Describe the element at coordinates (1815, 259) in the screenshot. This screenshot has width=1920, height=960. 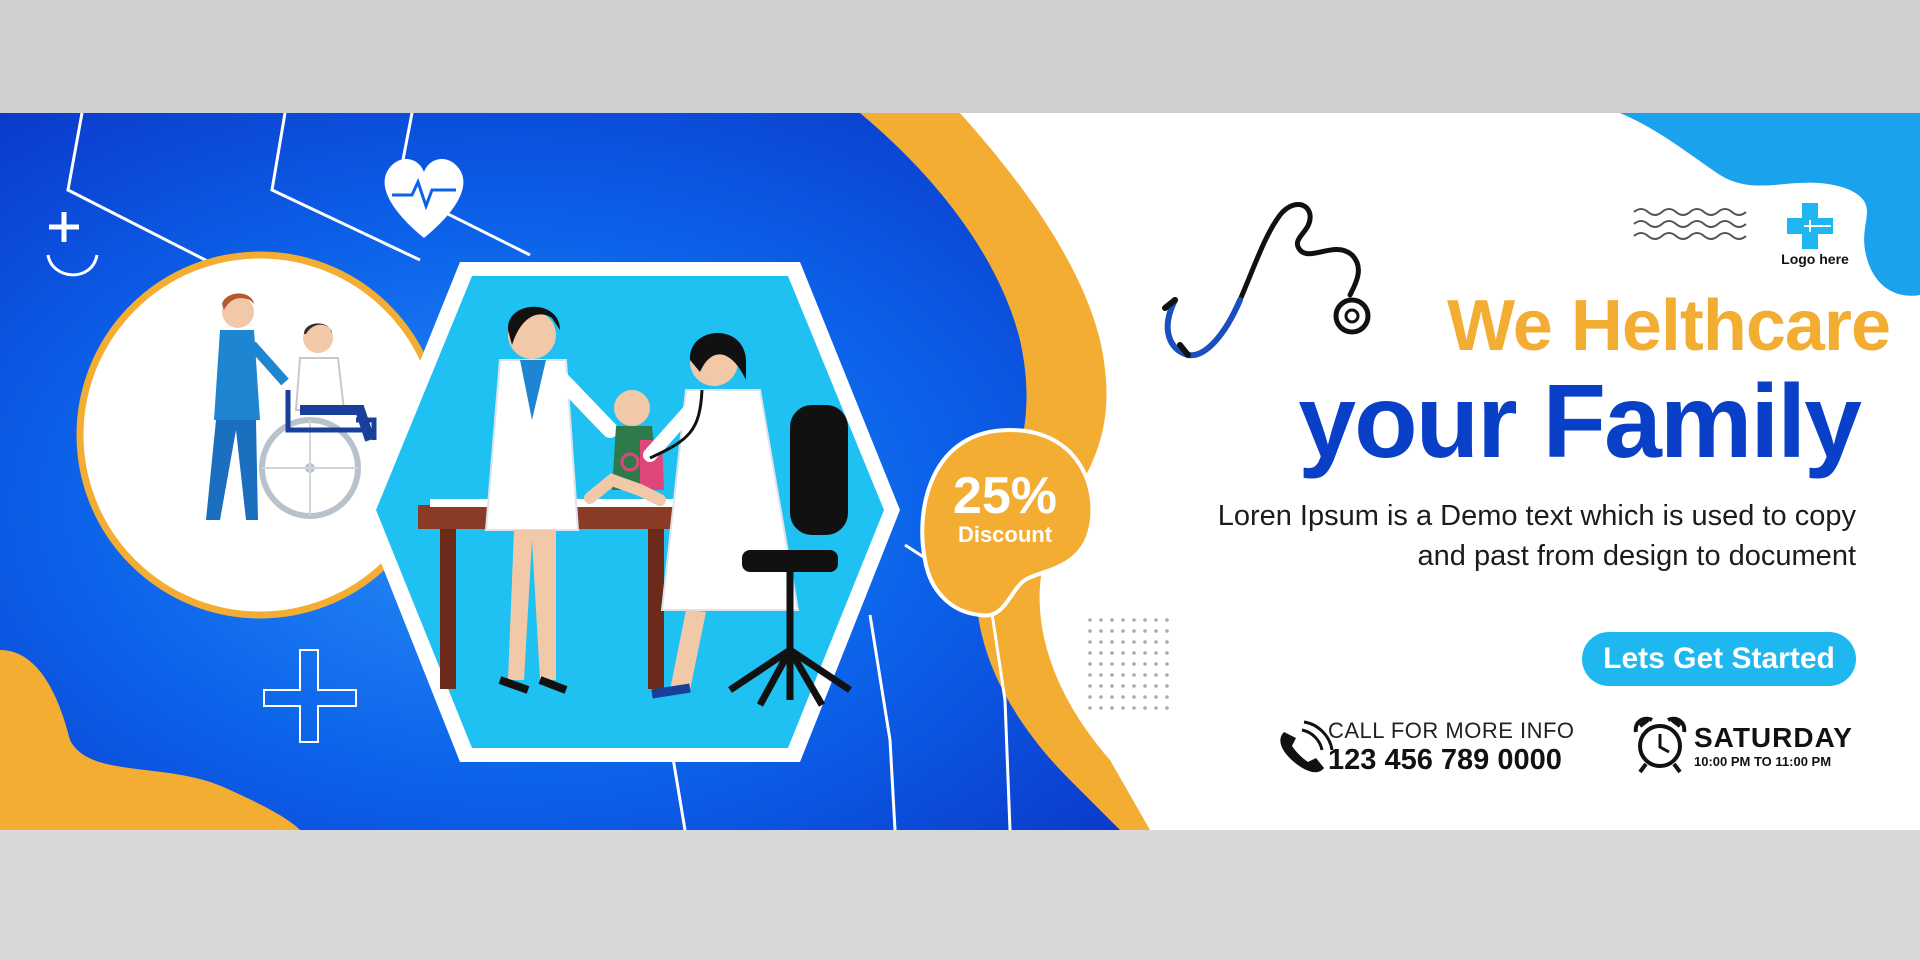
I see `logo-text: Logo here` at that location.